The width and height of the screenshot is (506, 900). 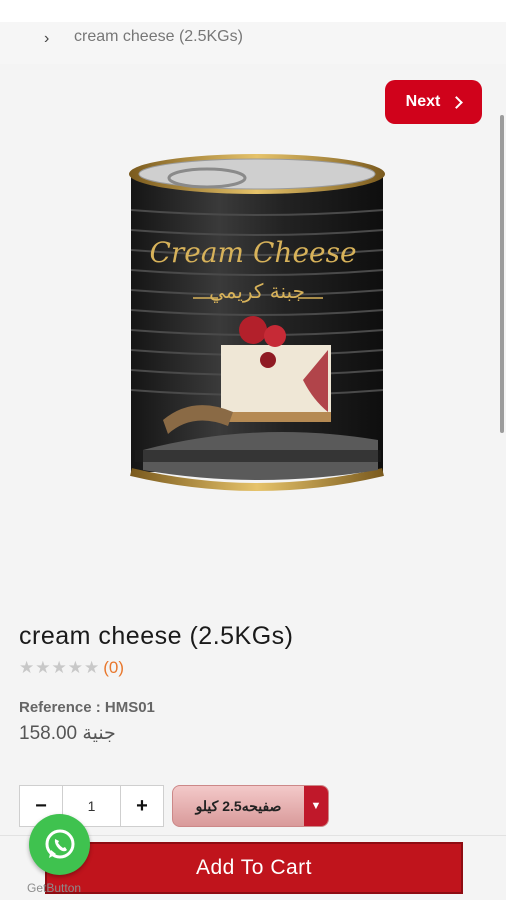 What do you see at coordinates (253, 43) in the screenshot?
I see `breadcrumb: › cream cheese (2.5KGs)` at bounding box center [253, 43].